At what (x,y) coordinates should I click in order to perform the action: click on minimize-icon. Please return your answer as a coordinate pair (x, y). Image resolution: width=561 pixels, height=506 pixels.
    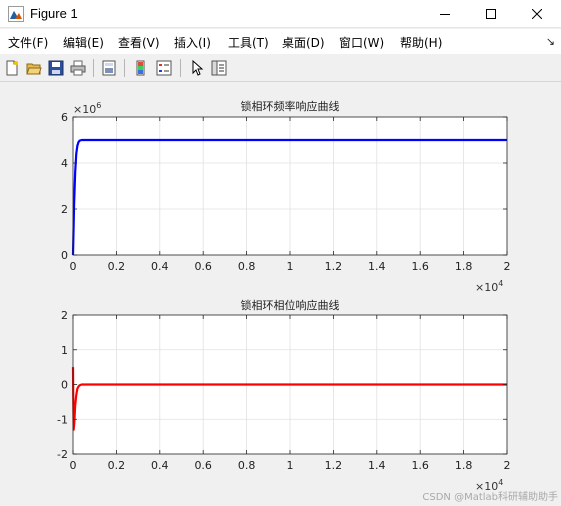
    Looking at the image, I should click on (445, 14).